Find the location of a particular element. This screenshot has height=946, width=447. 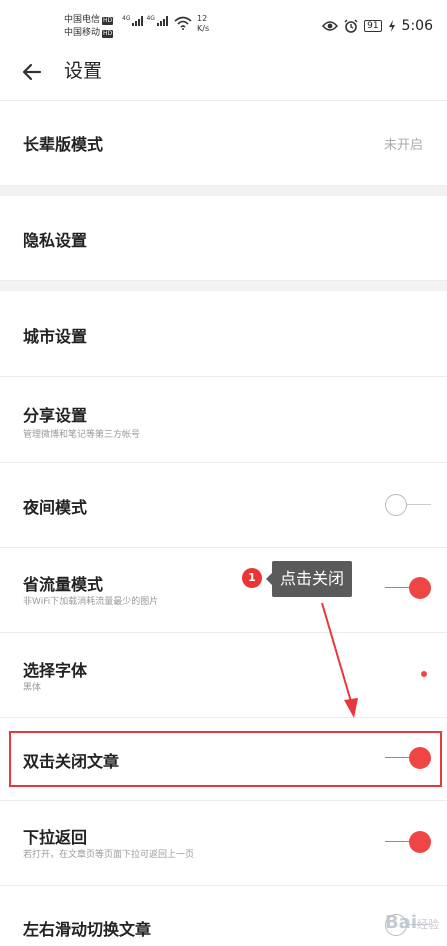

pull-back-toggle is located at coordinates (408, 842).